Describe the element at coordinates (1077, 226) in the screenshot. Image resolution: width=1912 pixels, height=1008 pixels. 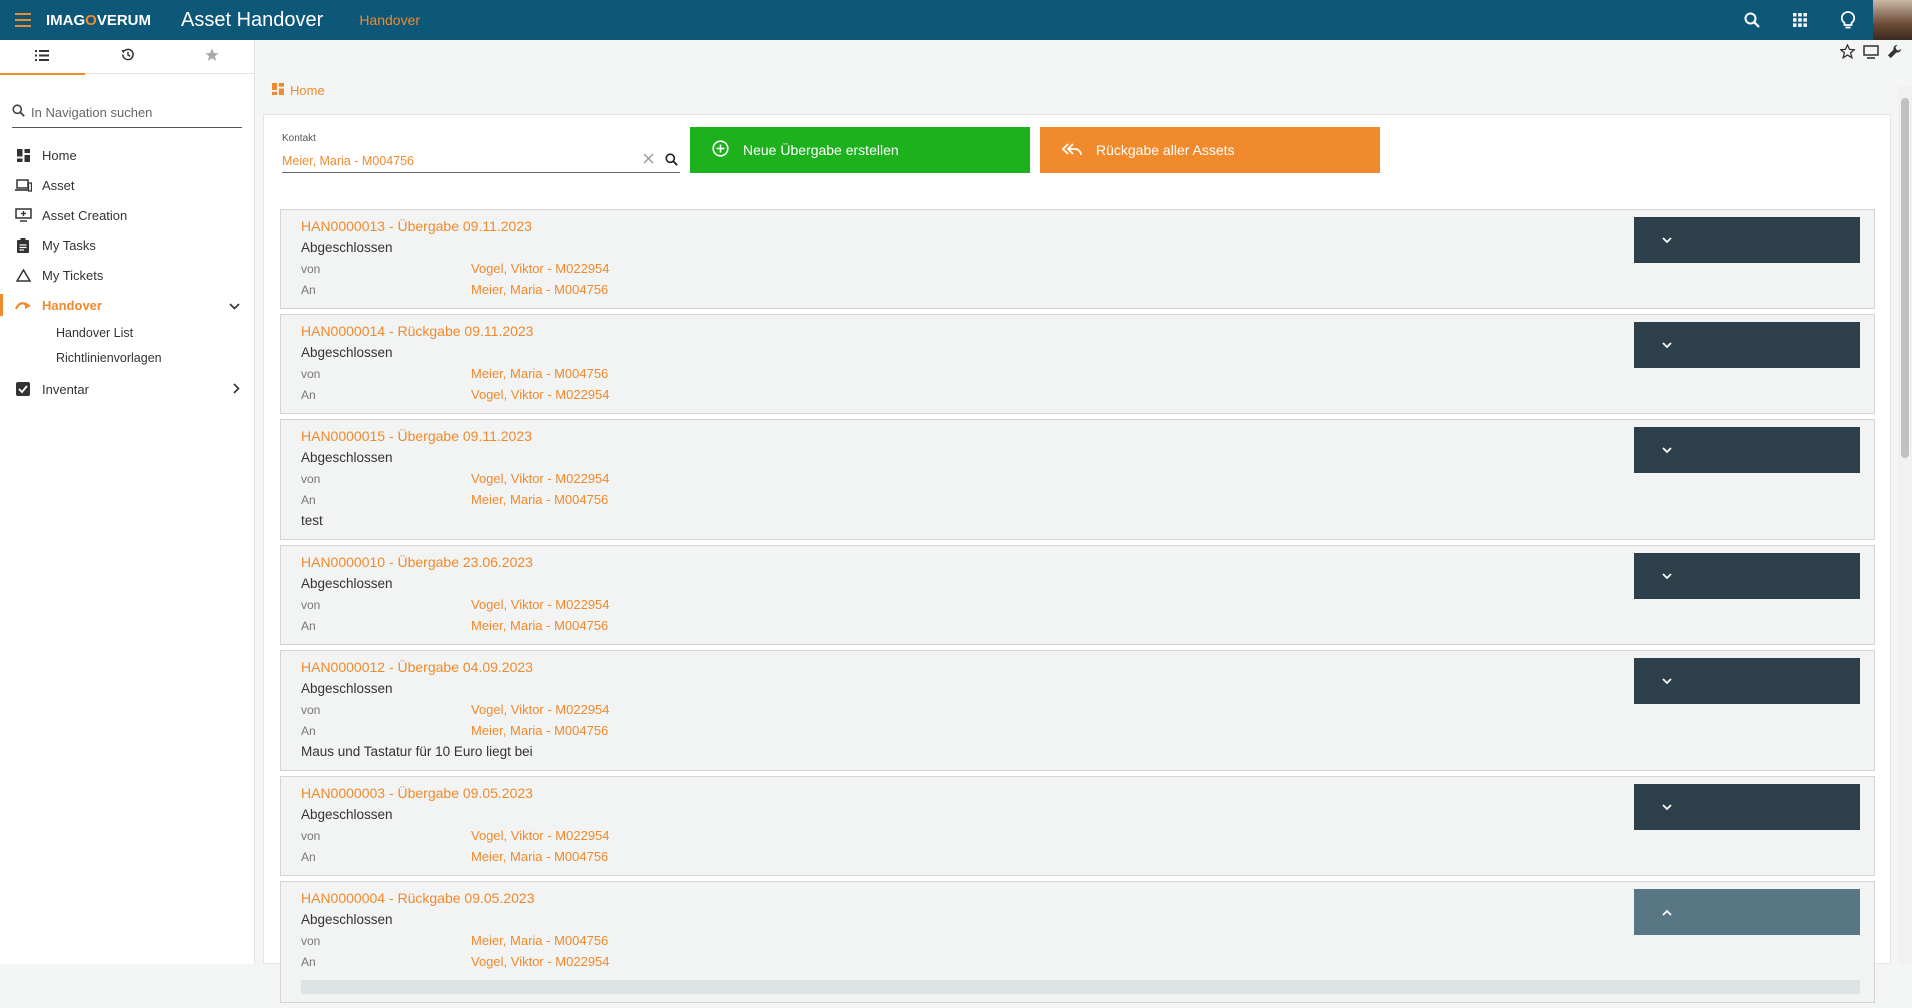
I see `handover-title: HAN0000013 - Übergabe 09.11.2023` at that location.